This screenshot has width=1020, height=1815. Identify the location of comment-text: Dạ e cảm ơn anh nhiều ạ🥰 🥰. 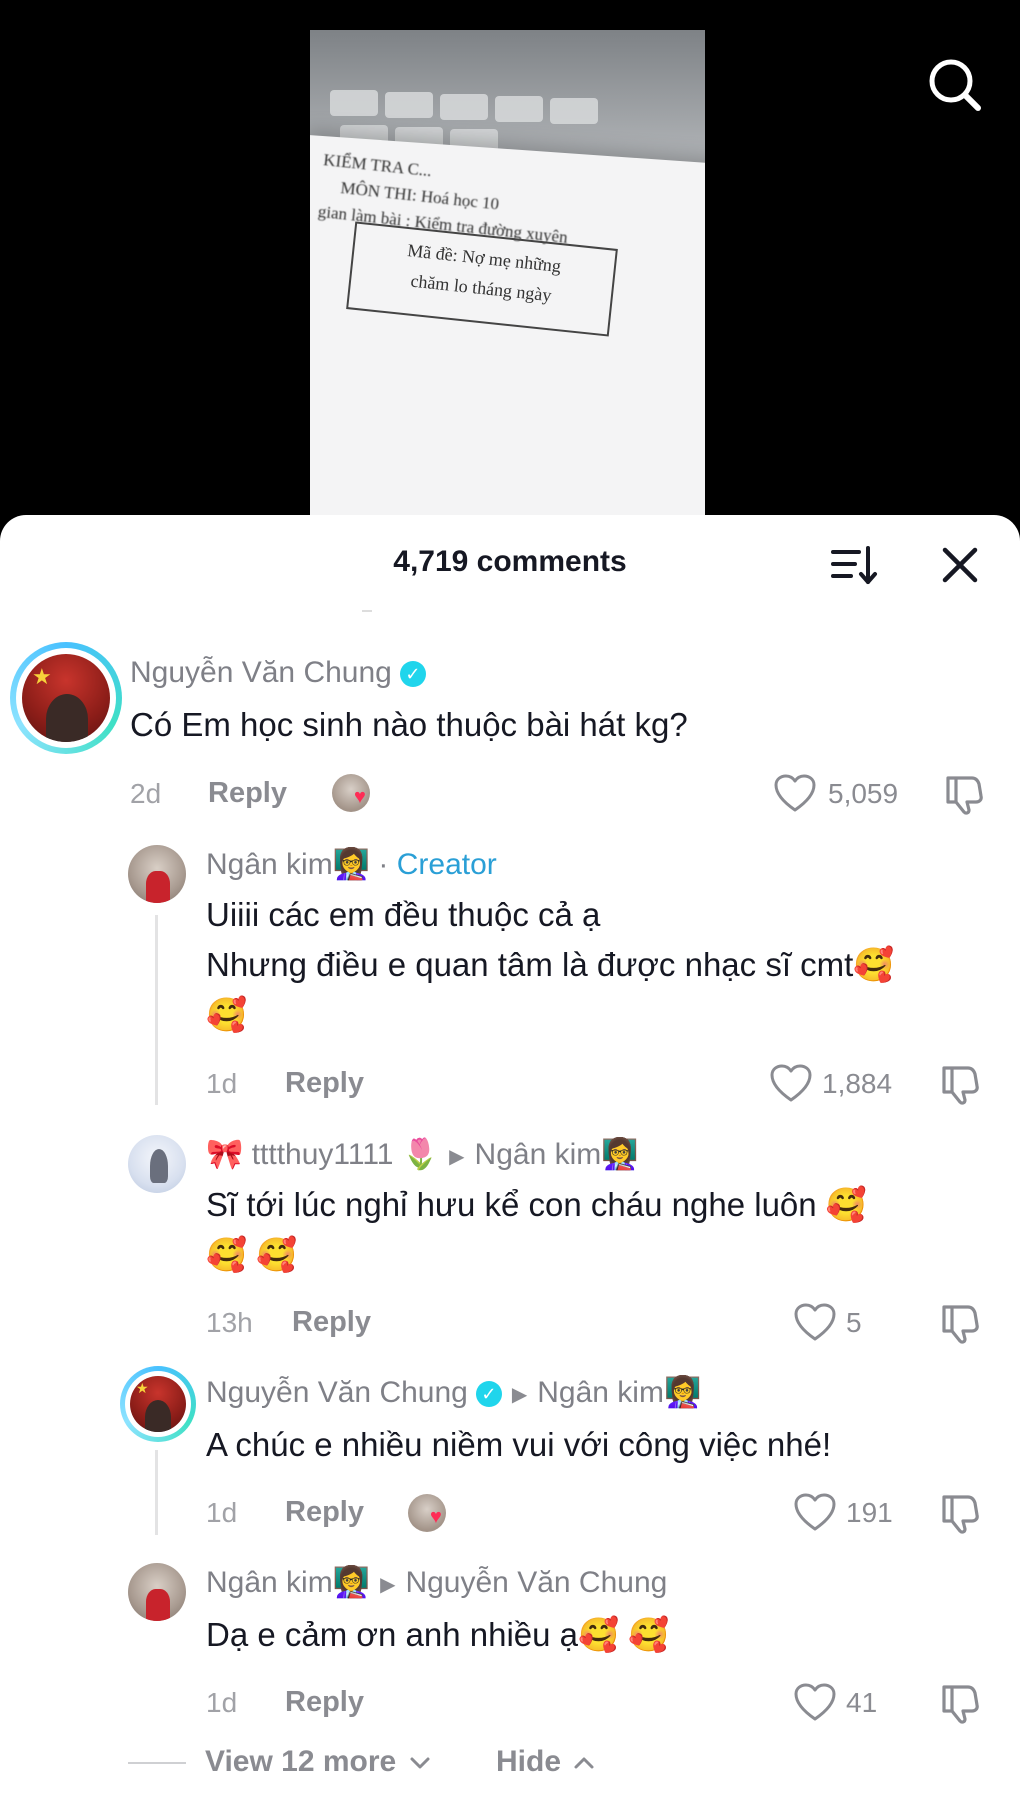
(438, 1634).